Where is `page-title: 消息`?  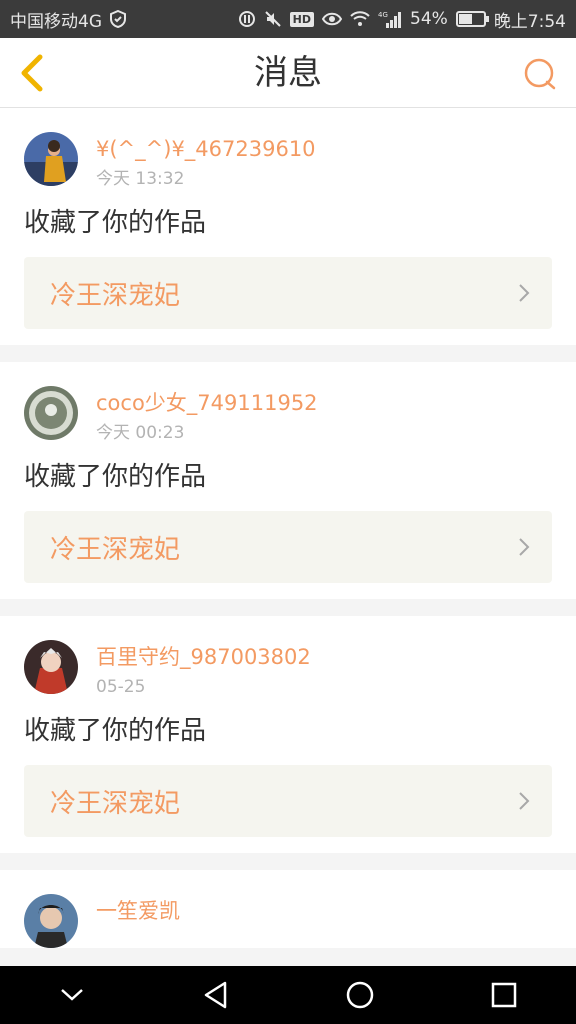
page-title: 消息 is located at coordinates (288, 73).